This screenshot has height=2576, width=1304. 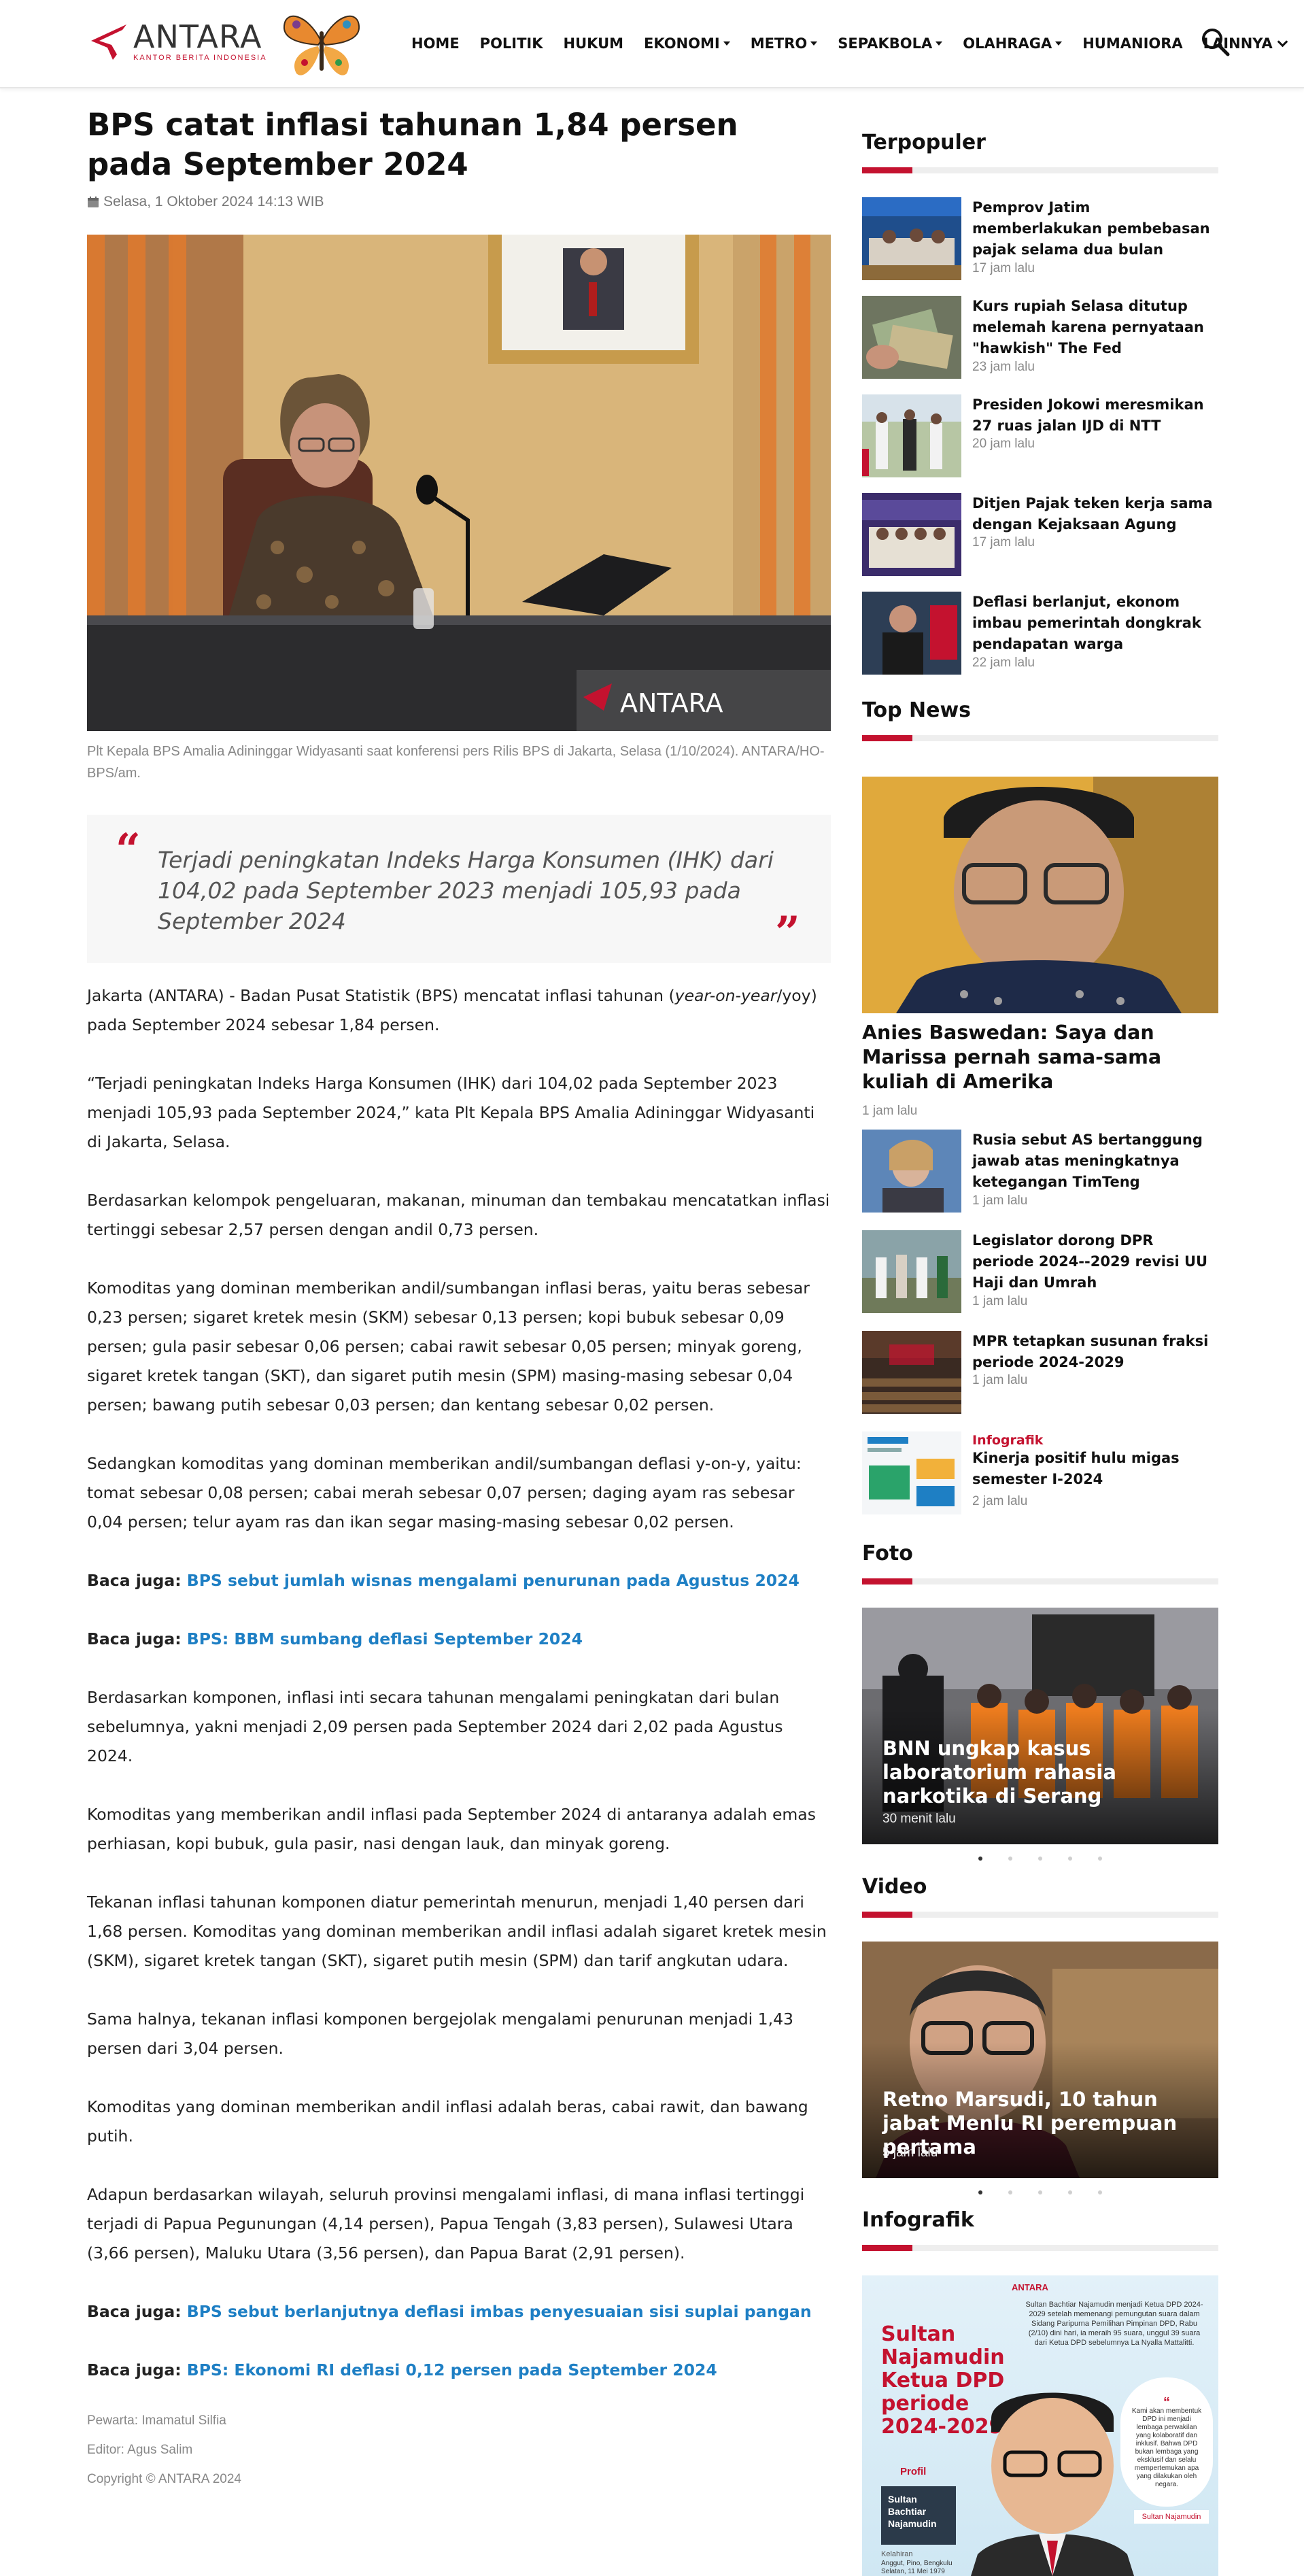 I want to click on news-time: 5 jam lalu, so click(x=910, y=2153).